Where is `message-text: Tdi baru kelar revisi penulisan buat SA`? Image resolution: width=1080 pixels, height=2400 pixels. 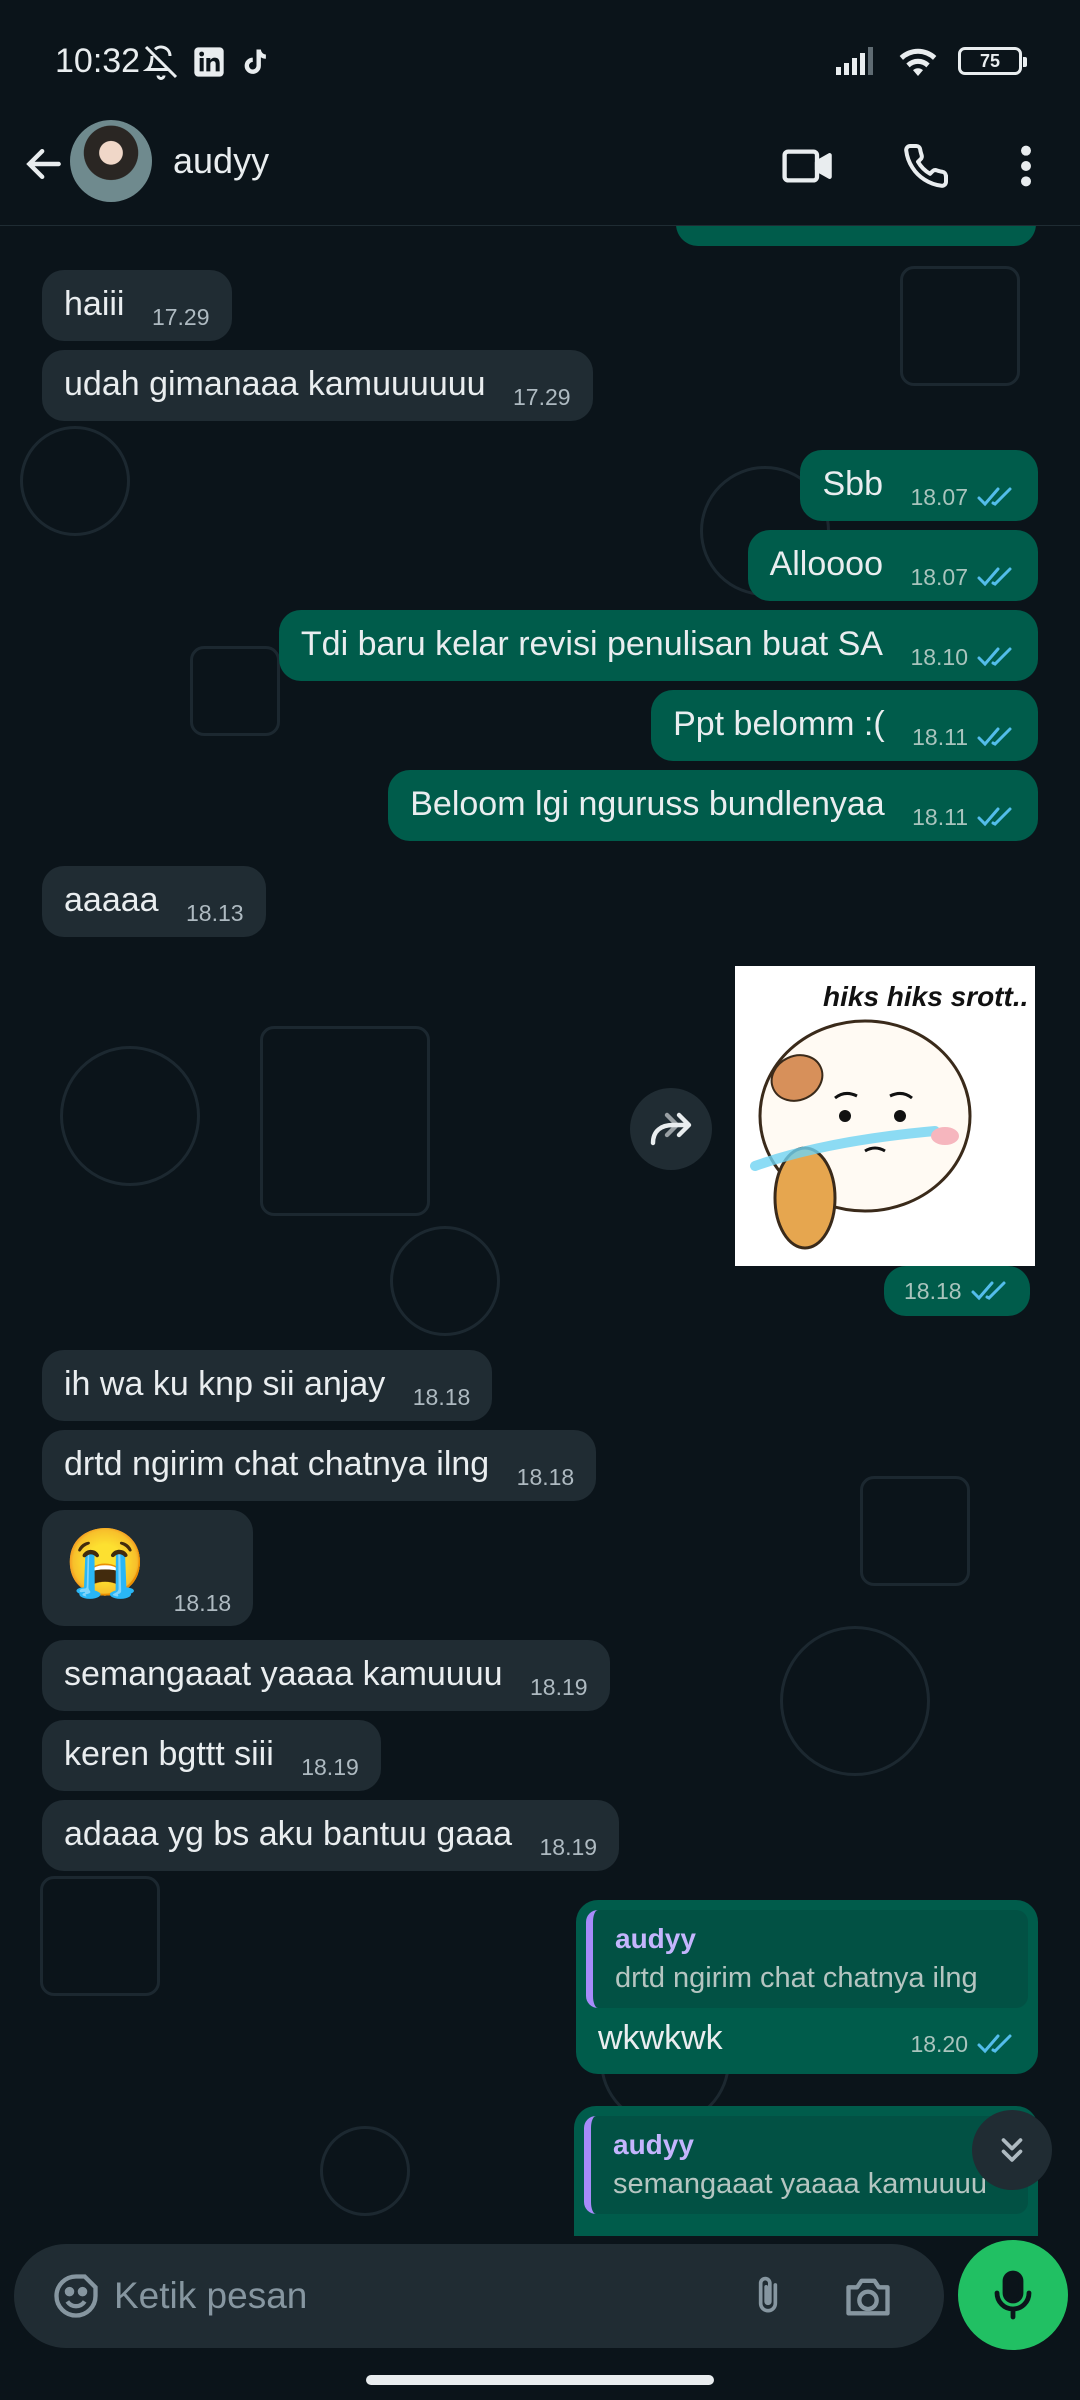 message-text: Tdi baru kelar revisi penulisan buat SA is located at coordinates (591, 644).